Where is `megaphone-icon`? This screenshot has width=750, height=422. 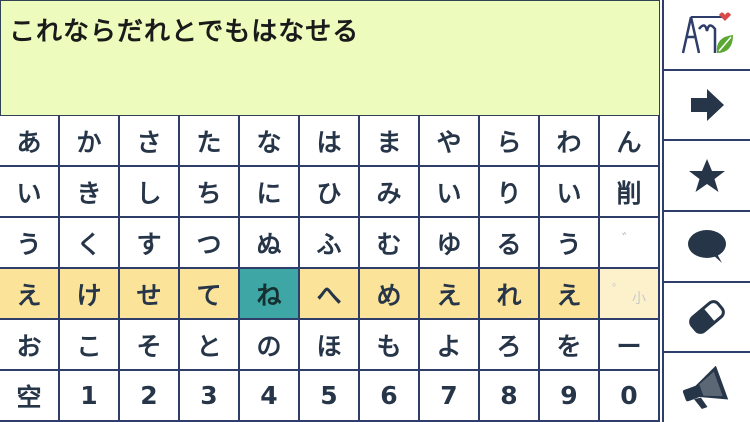
megaphone-icon is located at coordinates (705, 387).